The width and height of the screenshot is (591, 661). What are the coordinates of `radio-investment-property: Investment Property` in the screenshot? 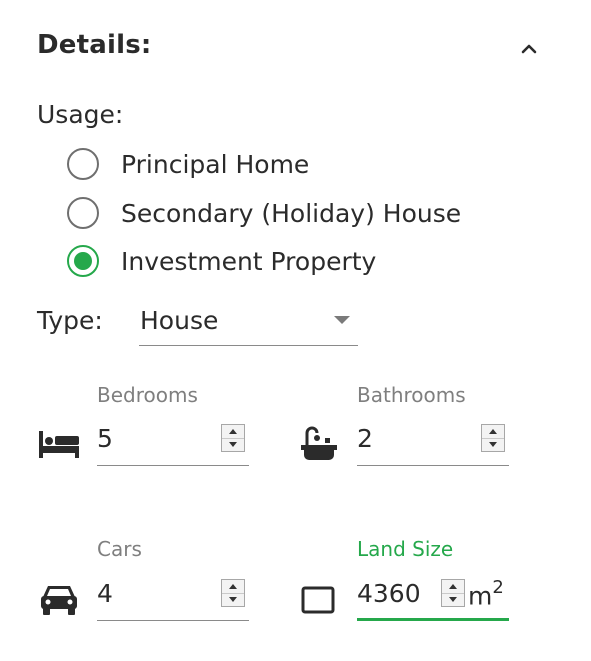 It's located at (221, 261).